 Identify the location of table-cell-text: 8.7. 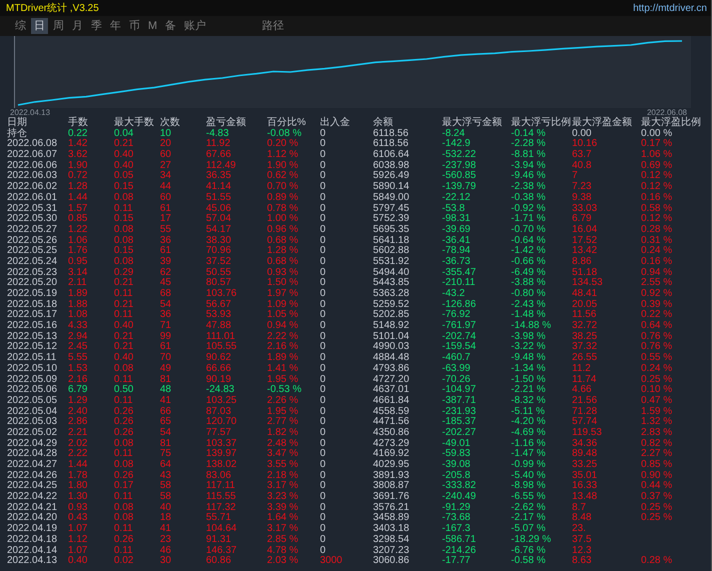
(579, 507).